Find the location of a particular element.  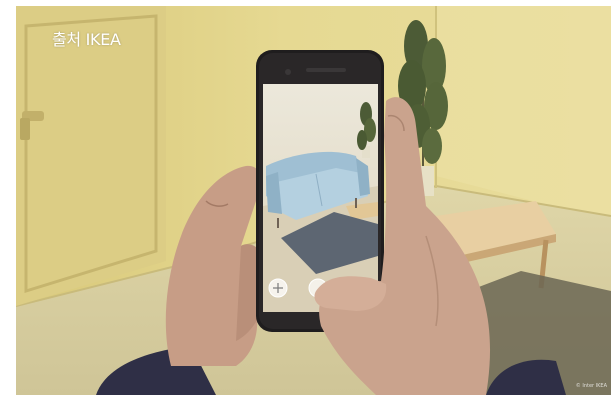

ar-button-icon is located at coordinates (278, 288).